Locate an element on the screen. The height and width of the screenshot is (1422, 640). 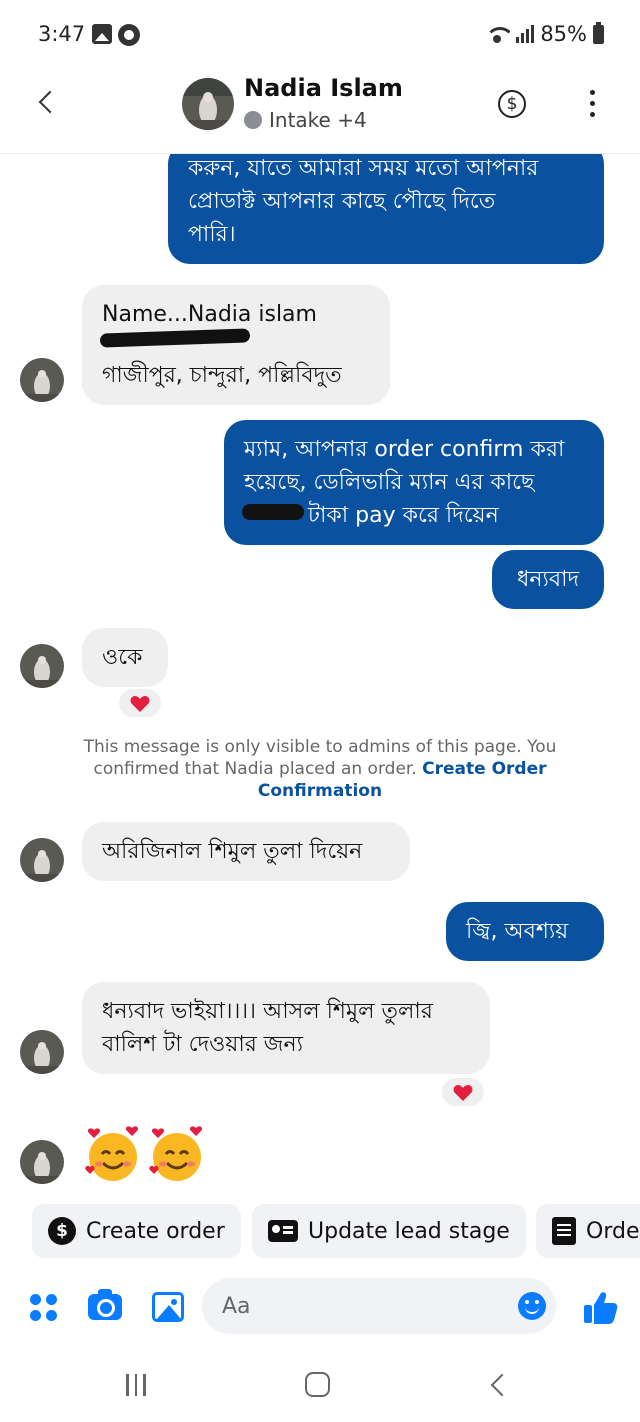
message-text: গাজীপুর, চান্দুরা, পল্লিবিদুত is located at coordinates (222, 375).